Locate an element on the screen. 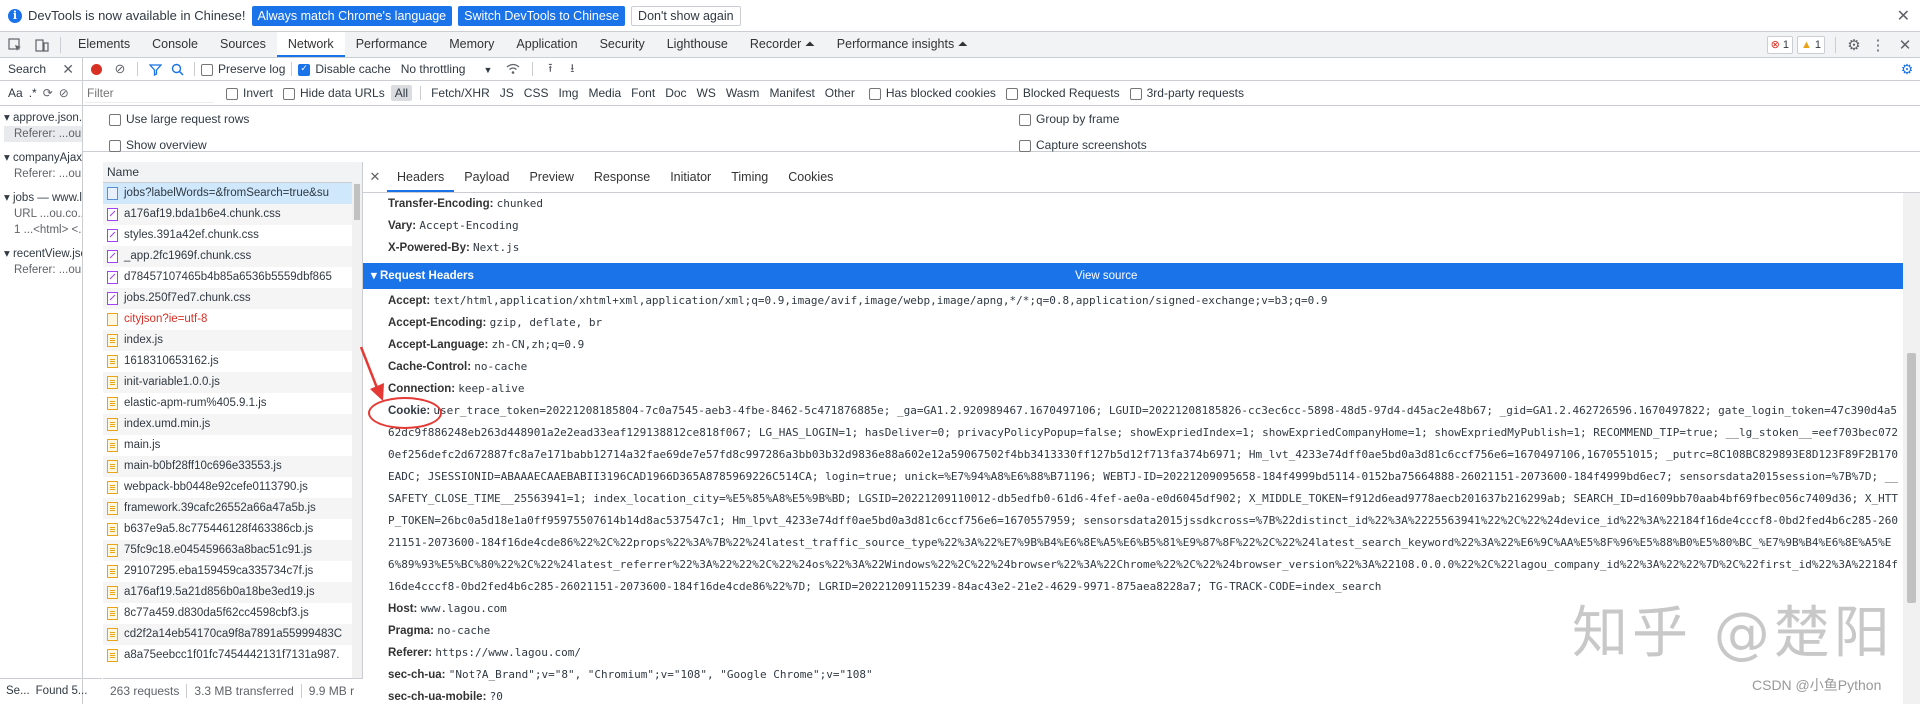 The width and height of the screenshot is (1920, 704). settings-gear-icon: ⚙ is located at coordinates (1854, 45).